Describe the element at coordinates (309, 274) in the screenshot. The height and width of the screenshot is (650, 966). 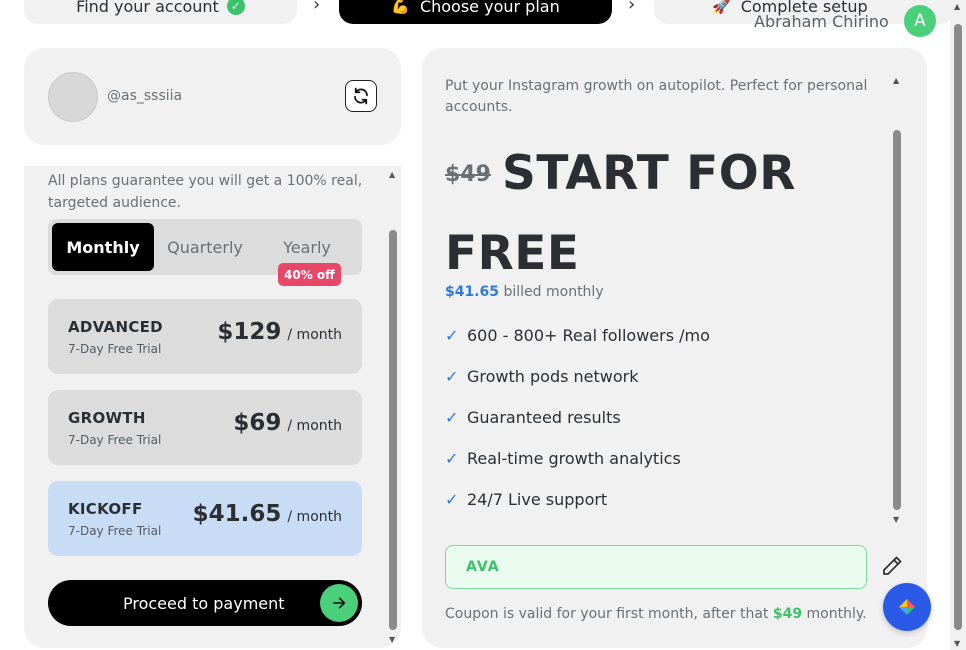
I see `discount-badge: 40% off` at that location.